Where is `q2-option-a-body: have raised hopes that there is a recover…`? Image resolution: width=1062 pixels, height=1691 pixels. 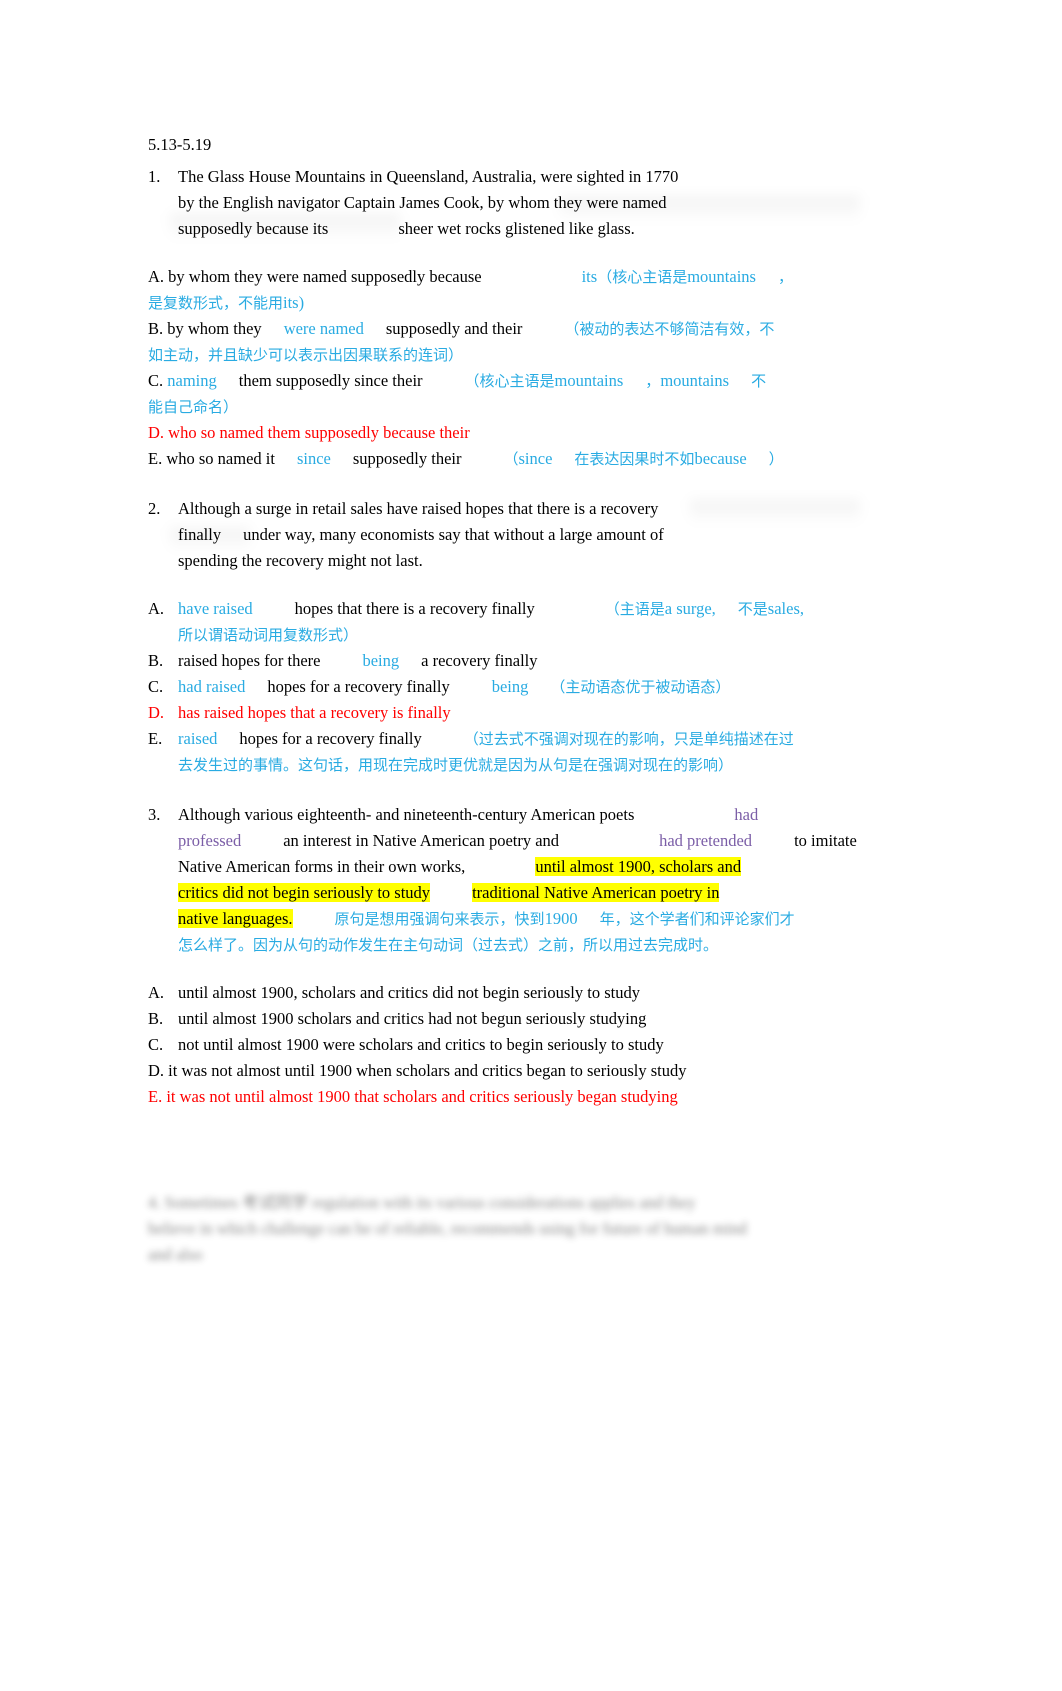
q2-option-a-body: have raised hopes that there is a recover… is located at coordinates (518, 622).